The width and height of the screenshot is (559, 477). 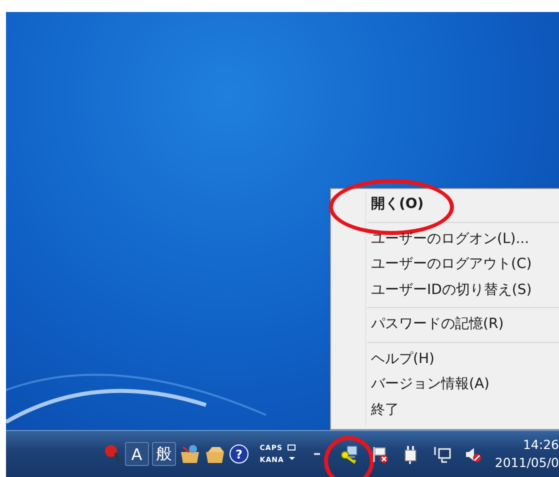 What do you see at coordinates (445, 290) in the screenshot?
I see `menu-item: ユーザーIDの切り替え(S)` at bounding box center [445, 290].